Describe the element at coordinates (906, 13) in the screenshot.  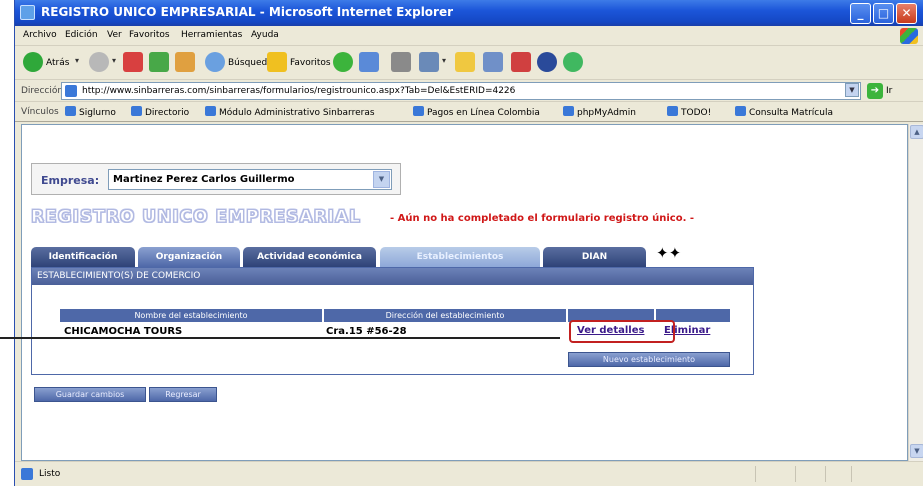
I see `close-button: ✕` at that location.